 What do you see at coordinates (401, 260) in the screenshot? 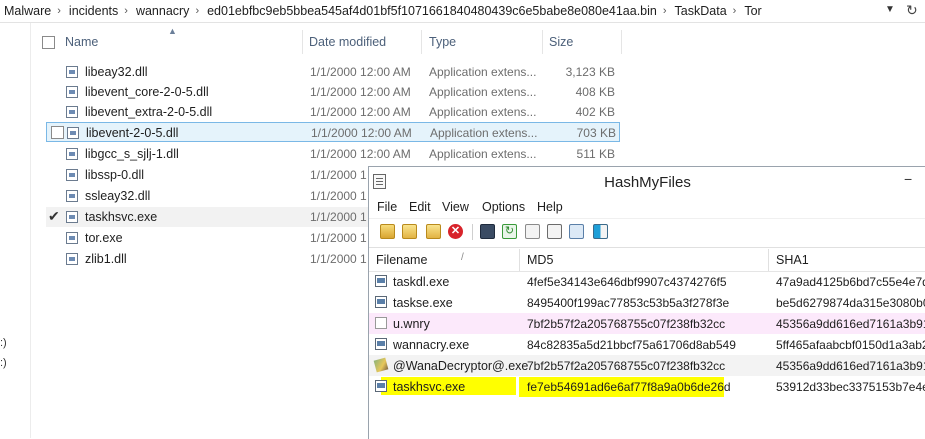
I see `column-header-filename: Filename` at bounding box center [401, 260].